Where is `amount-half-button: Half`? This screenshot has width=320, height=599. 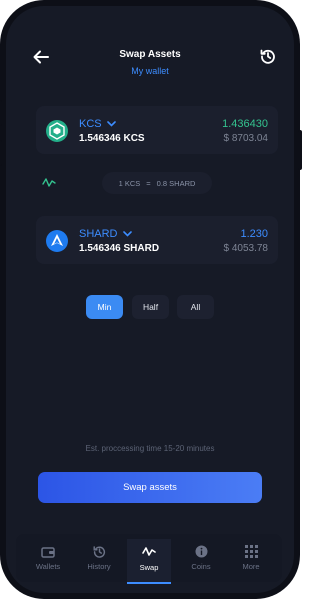
amount-half-button: Half is located at coordinates (150, 307).